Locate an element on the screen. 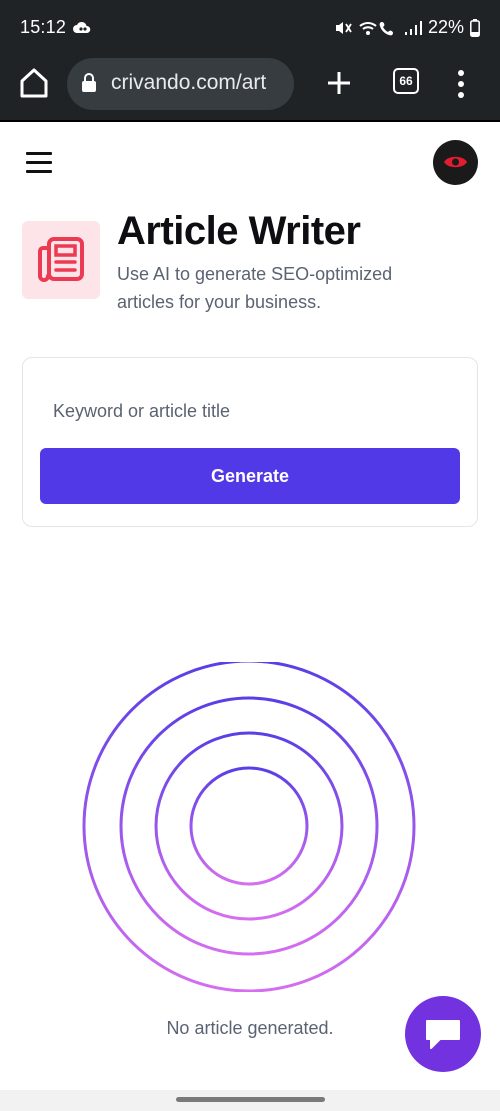  signal-icon is located at coordinates (413, 28).